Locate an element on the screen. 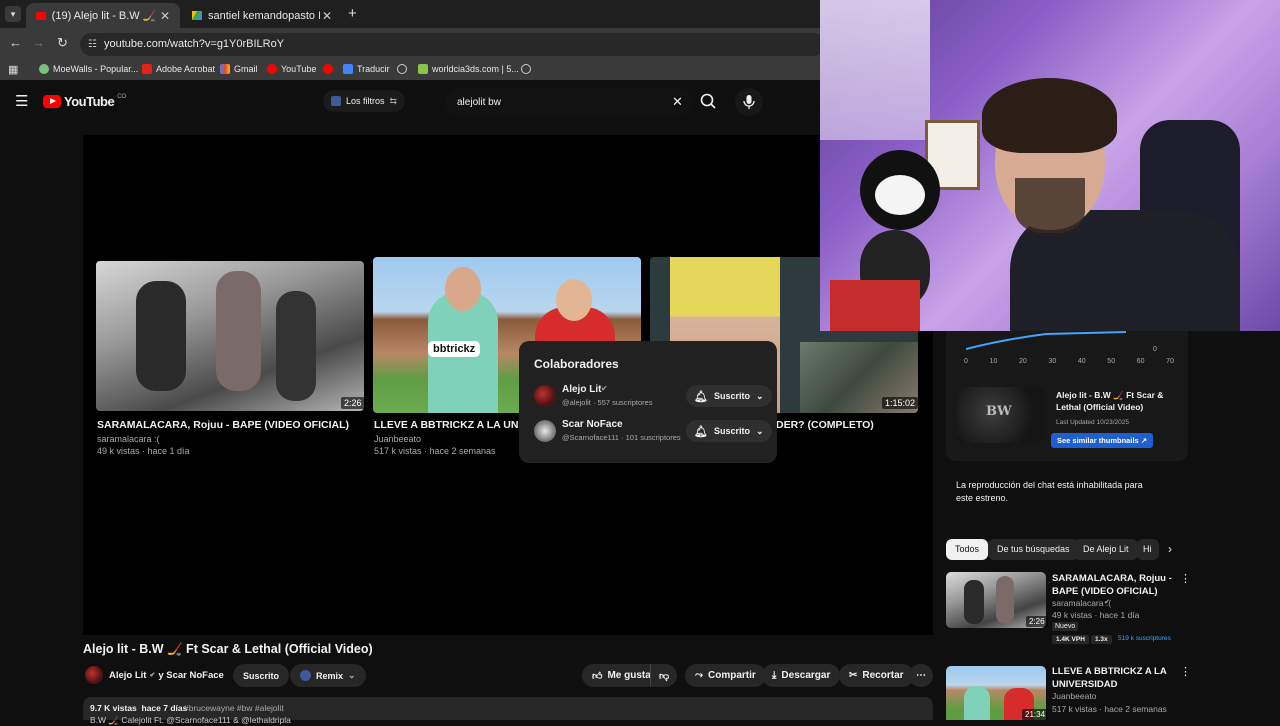 This screenshot has height=726, width=1280. channel-name: saramalacara :( is located at coordinates (128, 439).